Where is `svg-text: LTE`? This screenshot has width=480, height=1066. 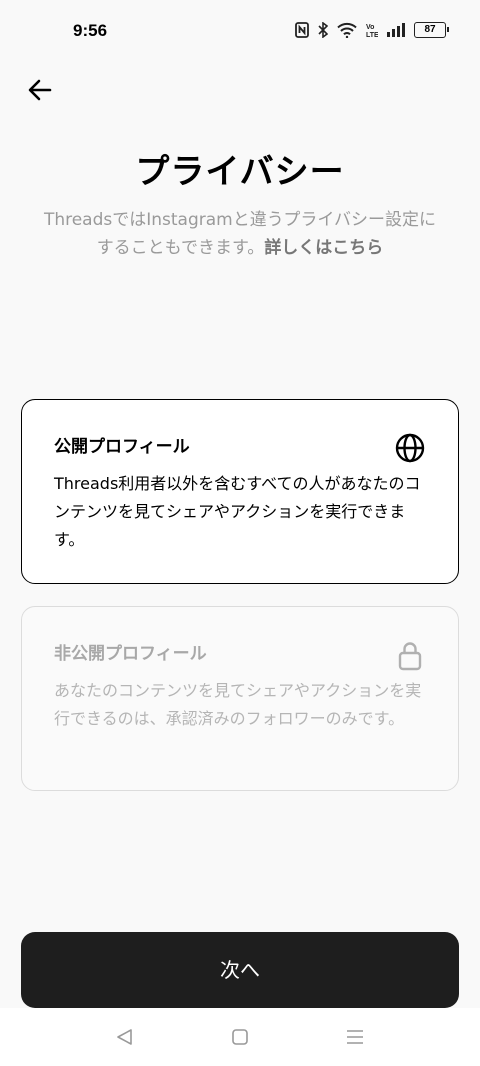 svg-text: LTE is located at coordinates (372, 35).